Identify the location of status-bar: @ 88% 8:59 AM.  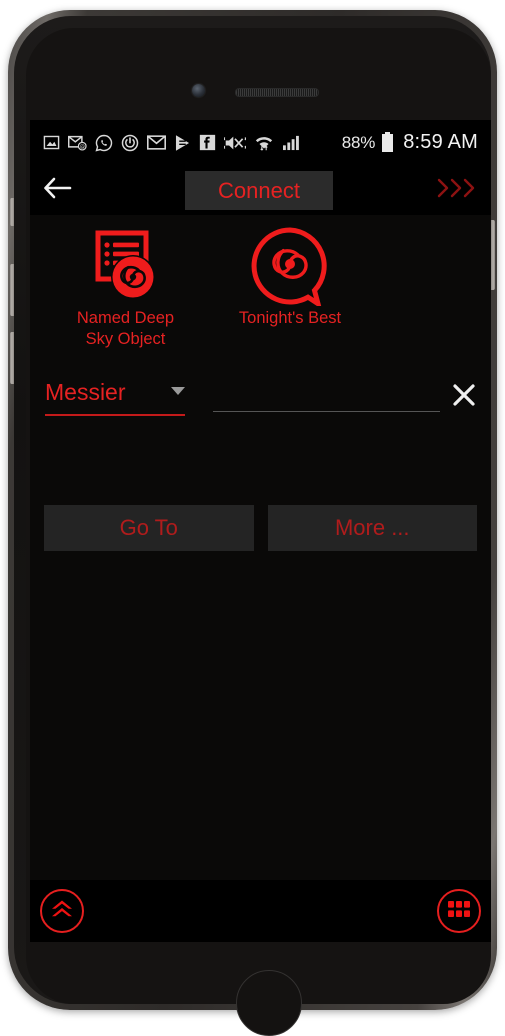
(260, 142).